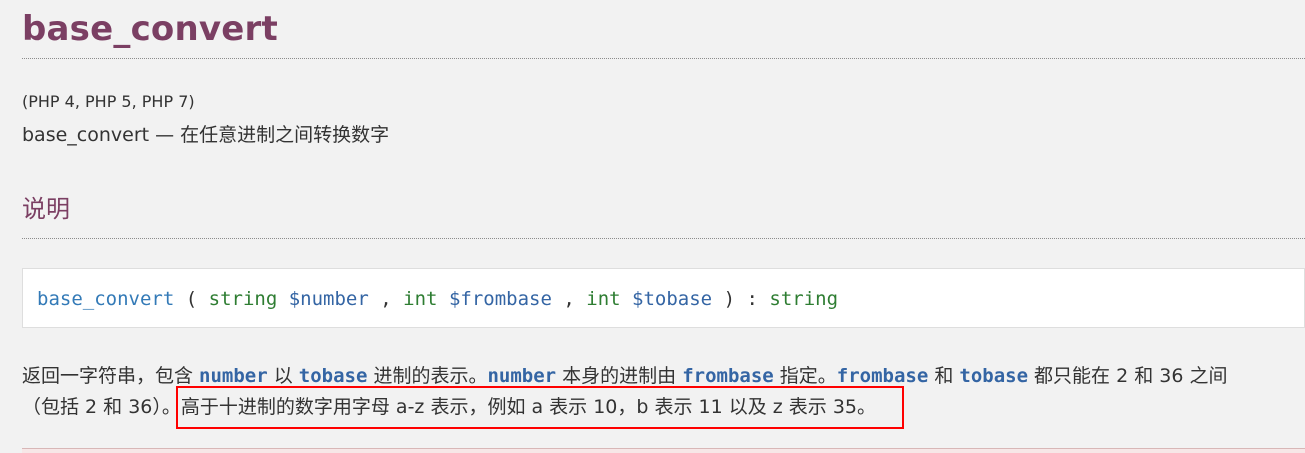 Image resolution: width=1305 pixels, height=453 pixels. I want to click on description-text: 本身的进制由, so click(619, 376).